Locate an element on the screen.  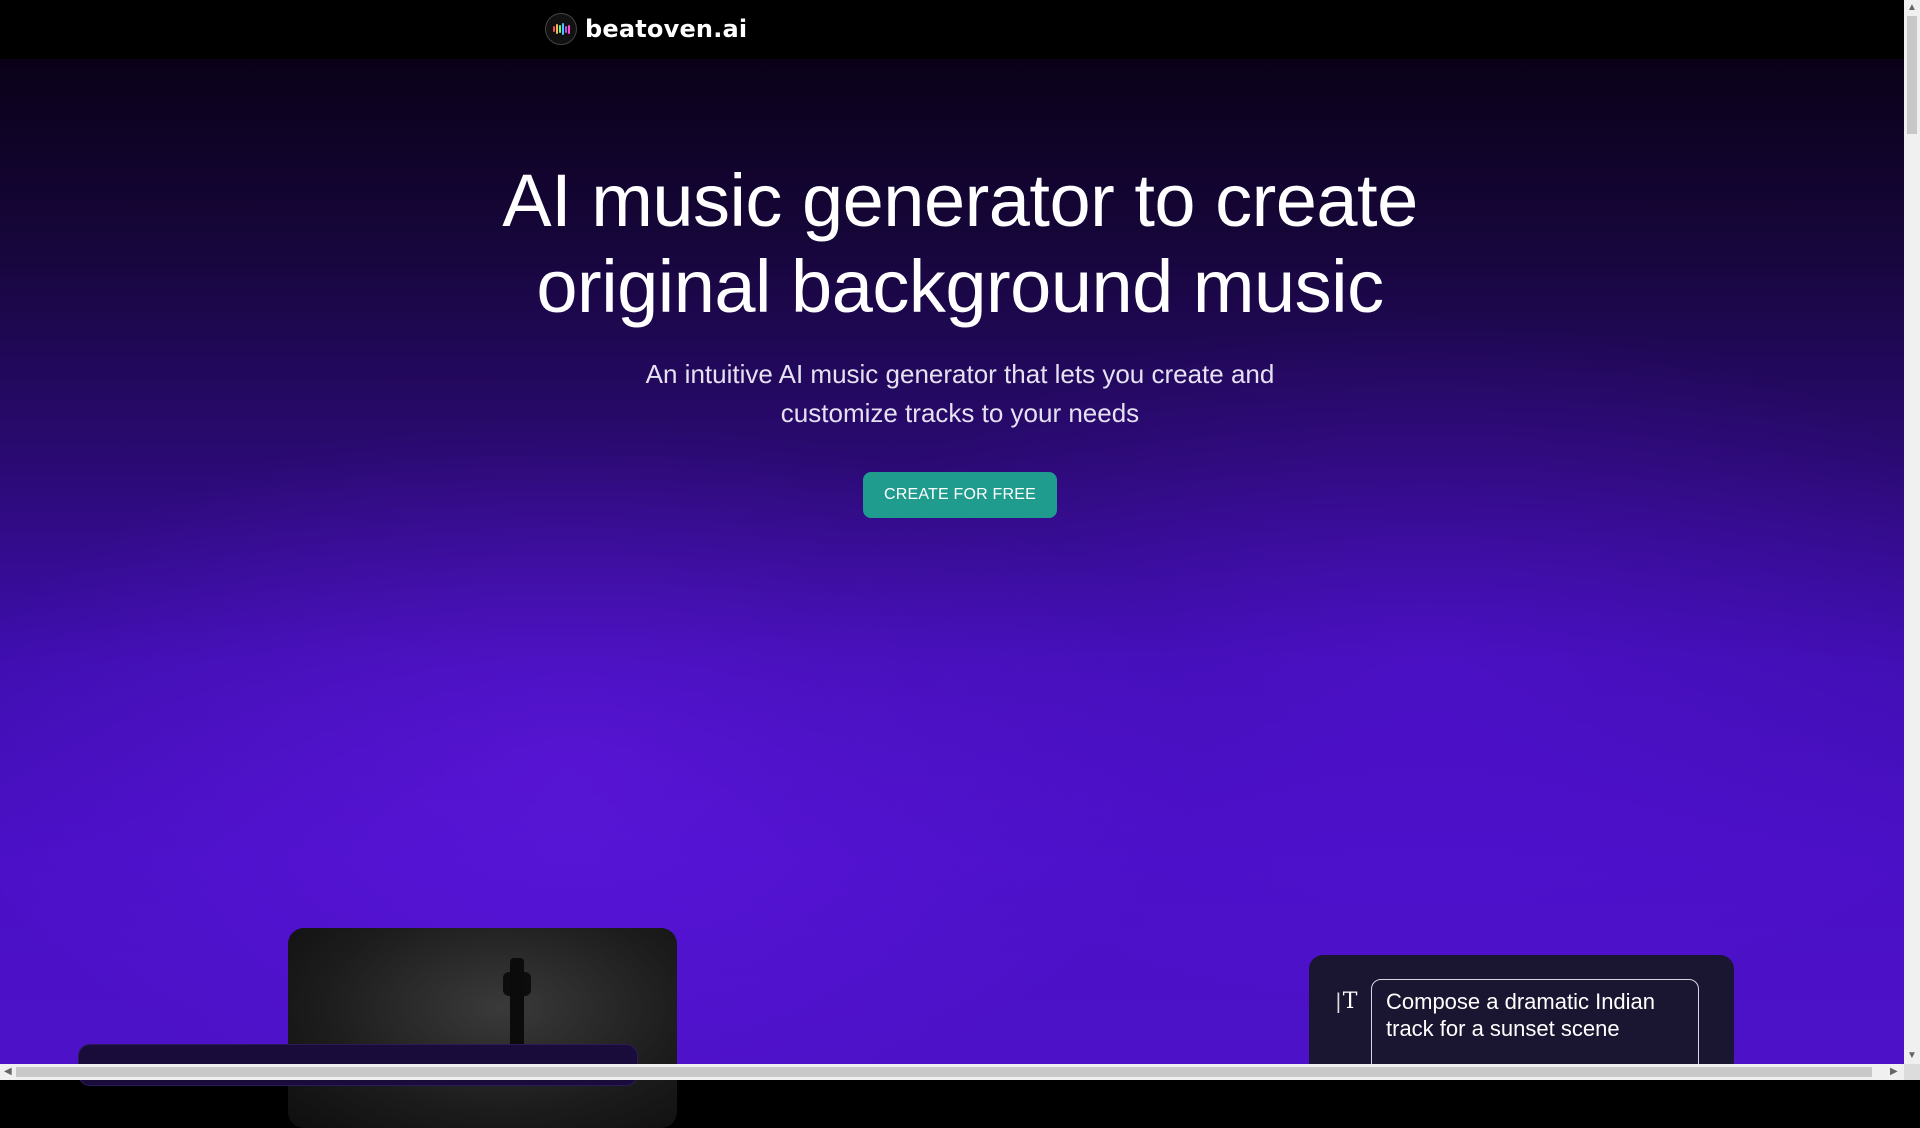
brand-name: beatoven.ai is located at coordinates (666, 29).